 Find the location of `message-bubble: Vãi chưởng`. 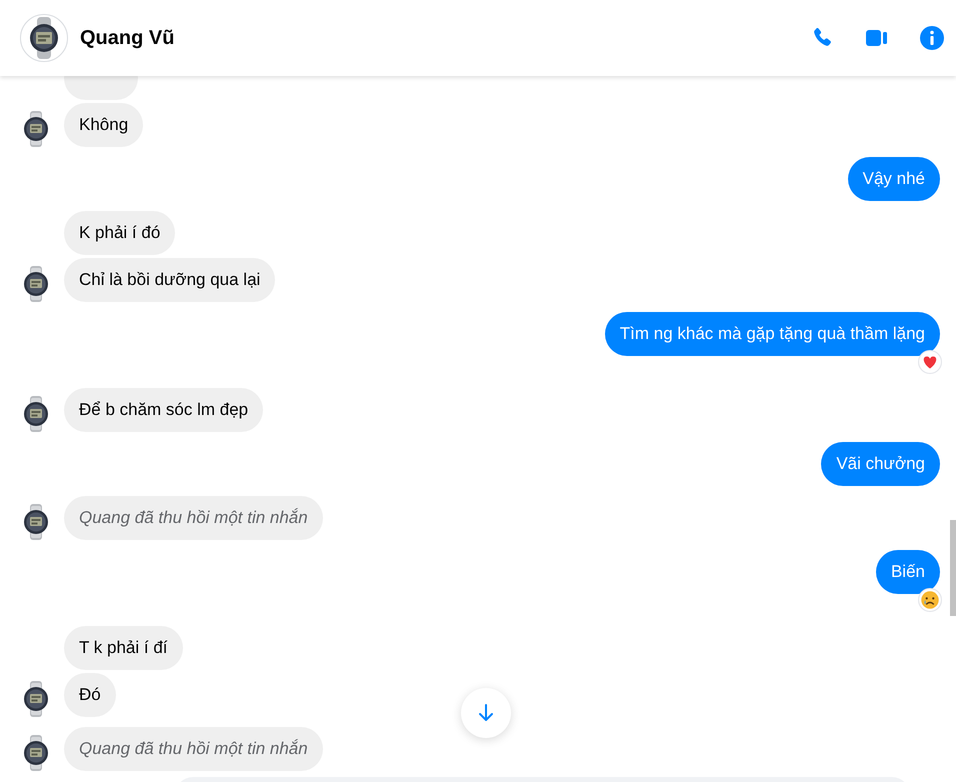

message-bubble: Vãi chưởng is located at coordinates (880, 464).